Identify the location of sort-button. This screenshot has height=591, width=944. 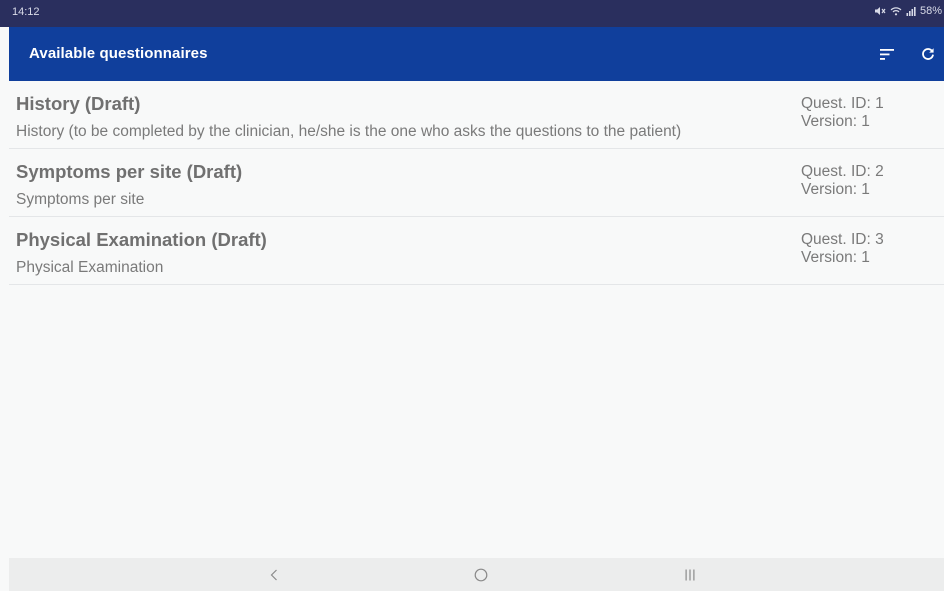
(887, 54).